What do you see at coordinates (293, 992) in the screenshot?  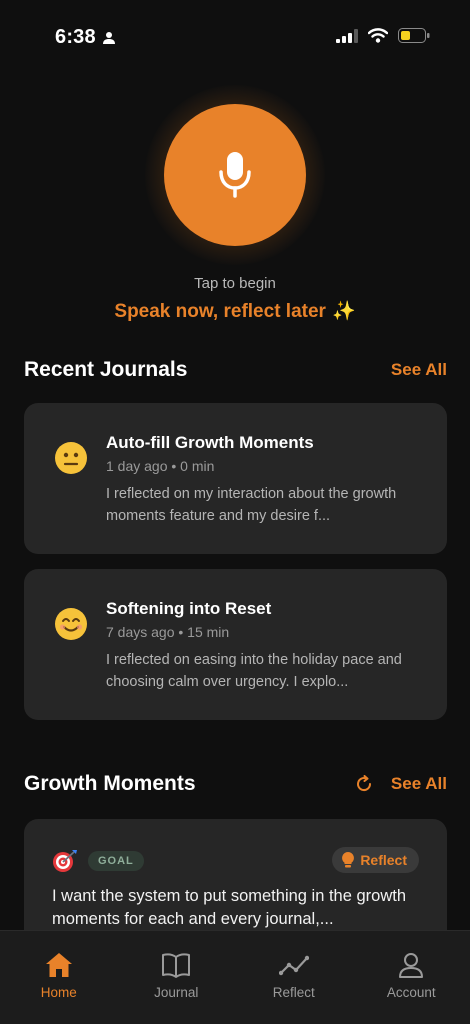 I see `tab-label: Reflect` at bounding box center [293, 992].